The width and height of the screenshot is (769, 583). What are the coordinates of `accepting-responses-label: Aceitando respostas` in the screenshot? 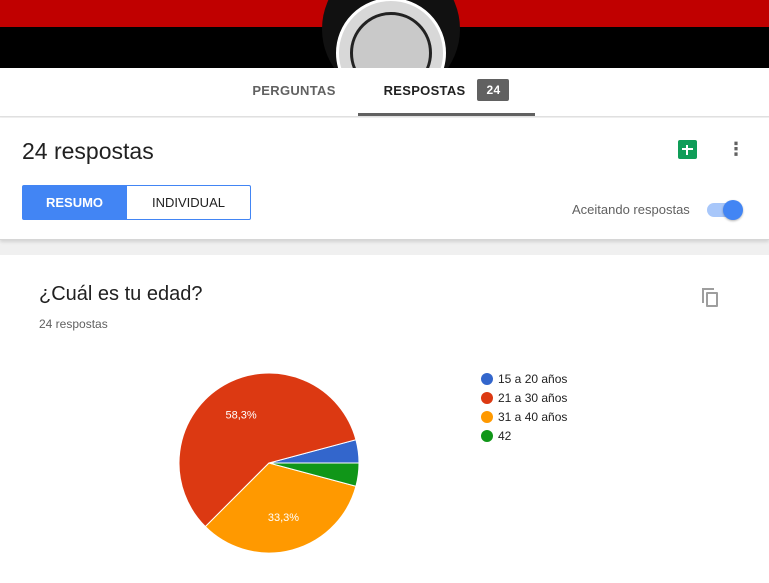 It's located at (631, 209).